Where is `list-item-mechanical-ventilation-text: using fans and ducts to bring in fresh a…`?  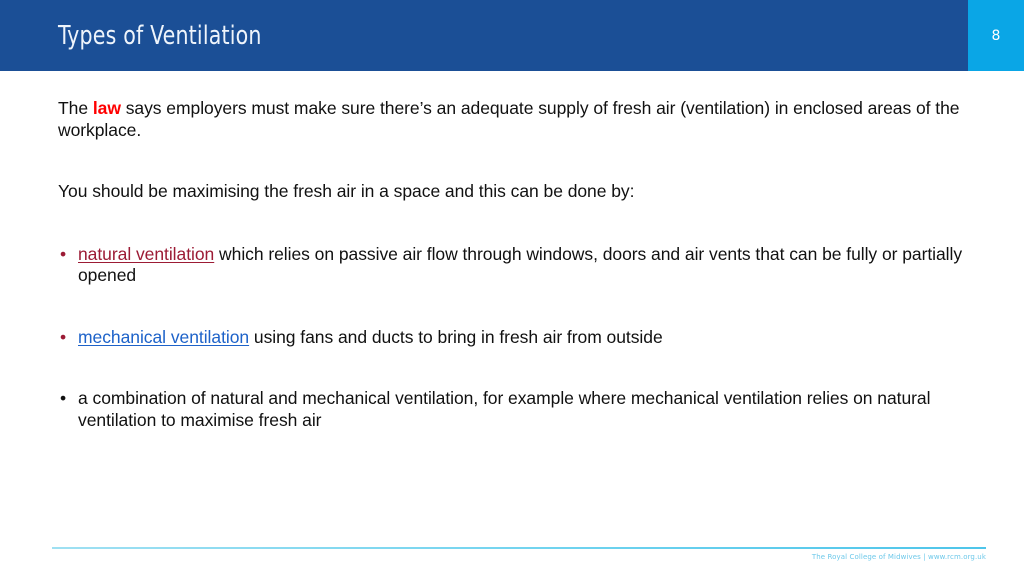
list-item-mechanical-ventilation-text: using fans and ducts to bring in fresh a… is located at coordinates (456, 336).